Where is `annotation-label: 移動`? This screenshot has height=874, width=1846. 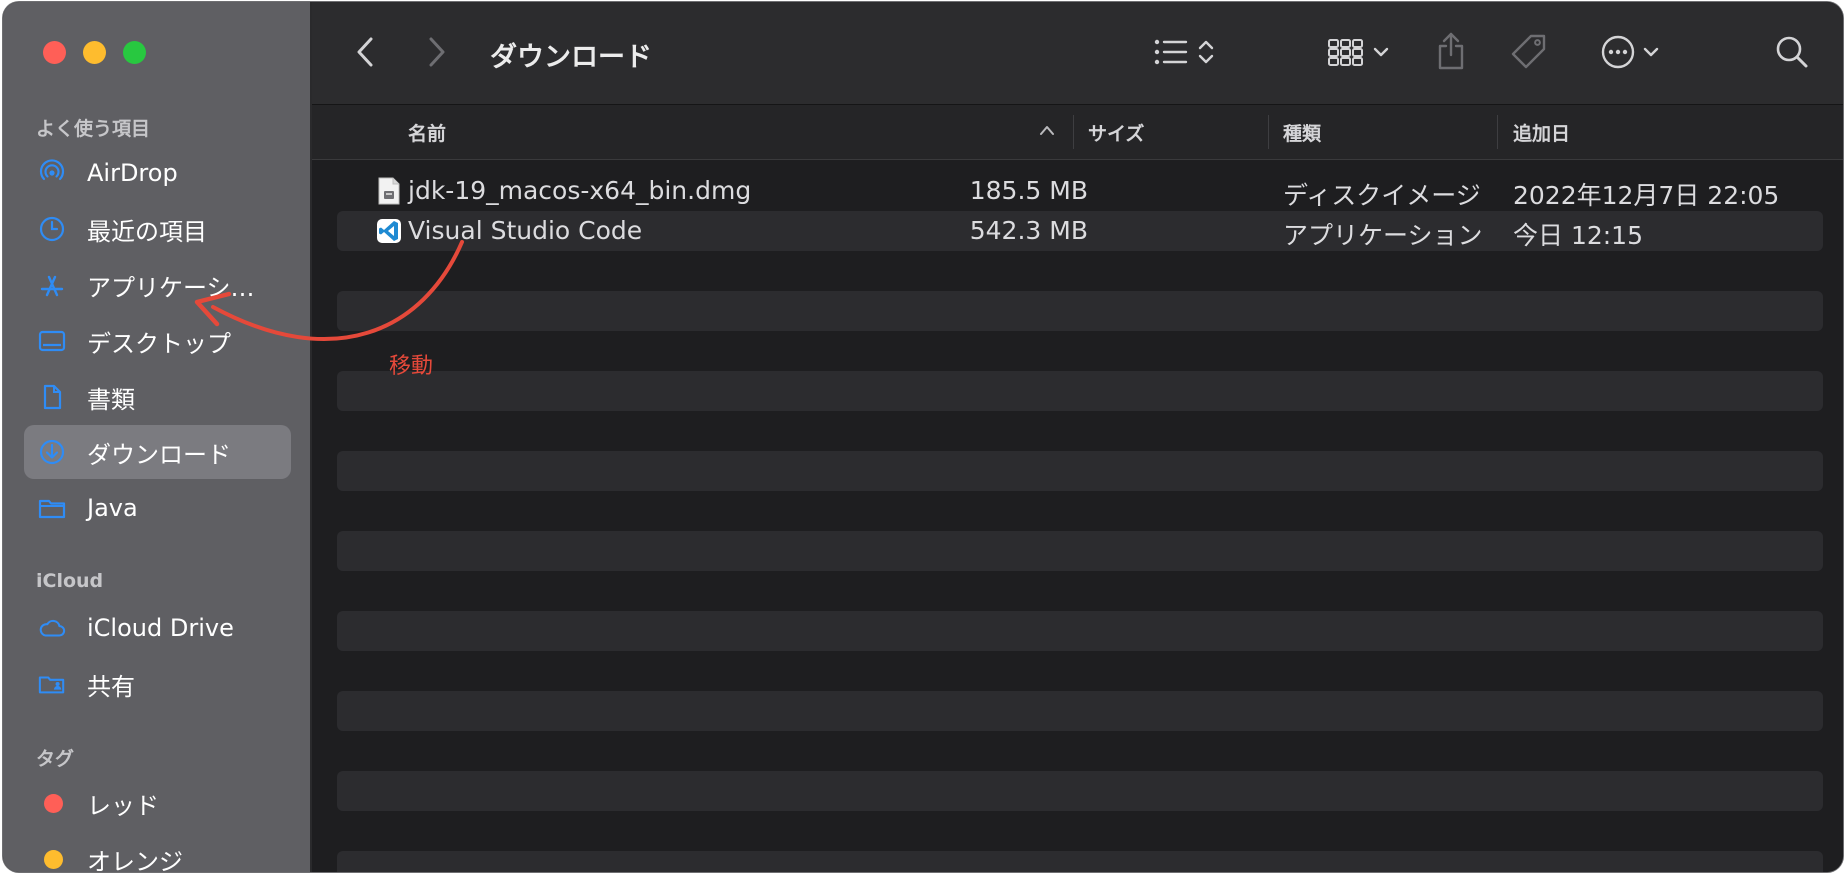 annotation-label: 移動 is located at coordinates (411, 366).